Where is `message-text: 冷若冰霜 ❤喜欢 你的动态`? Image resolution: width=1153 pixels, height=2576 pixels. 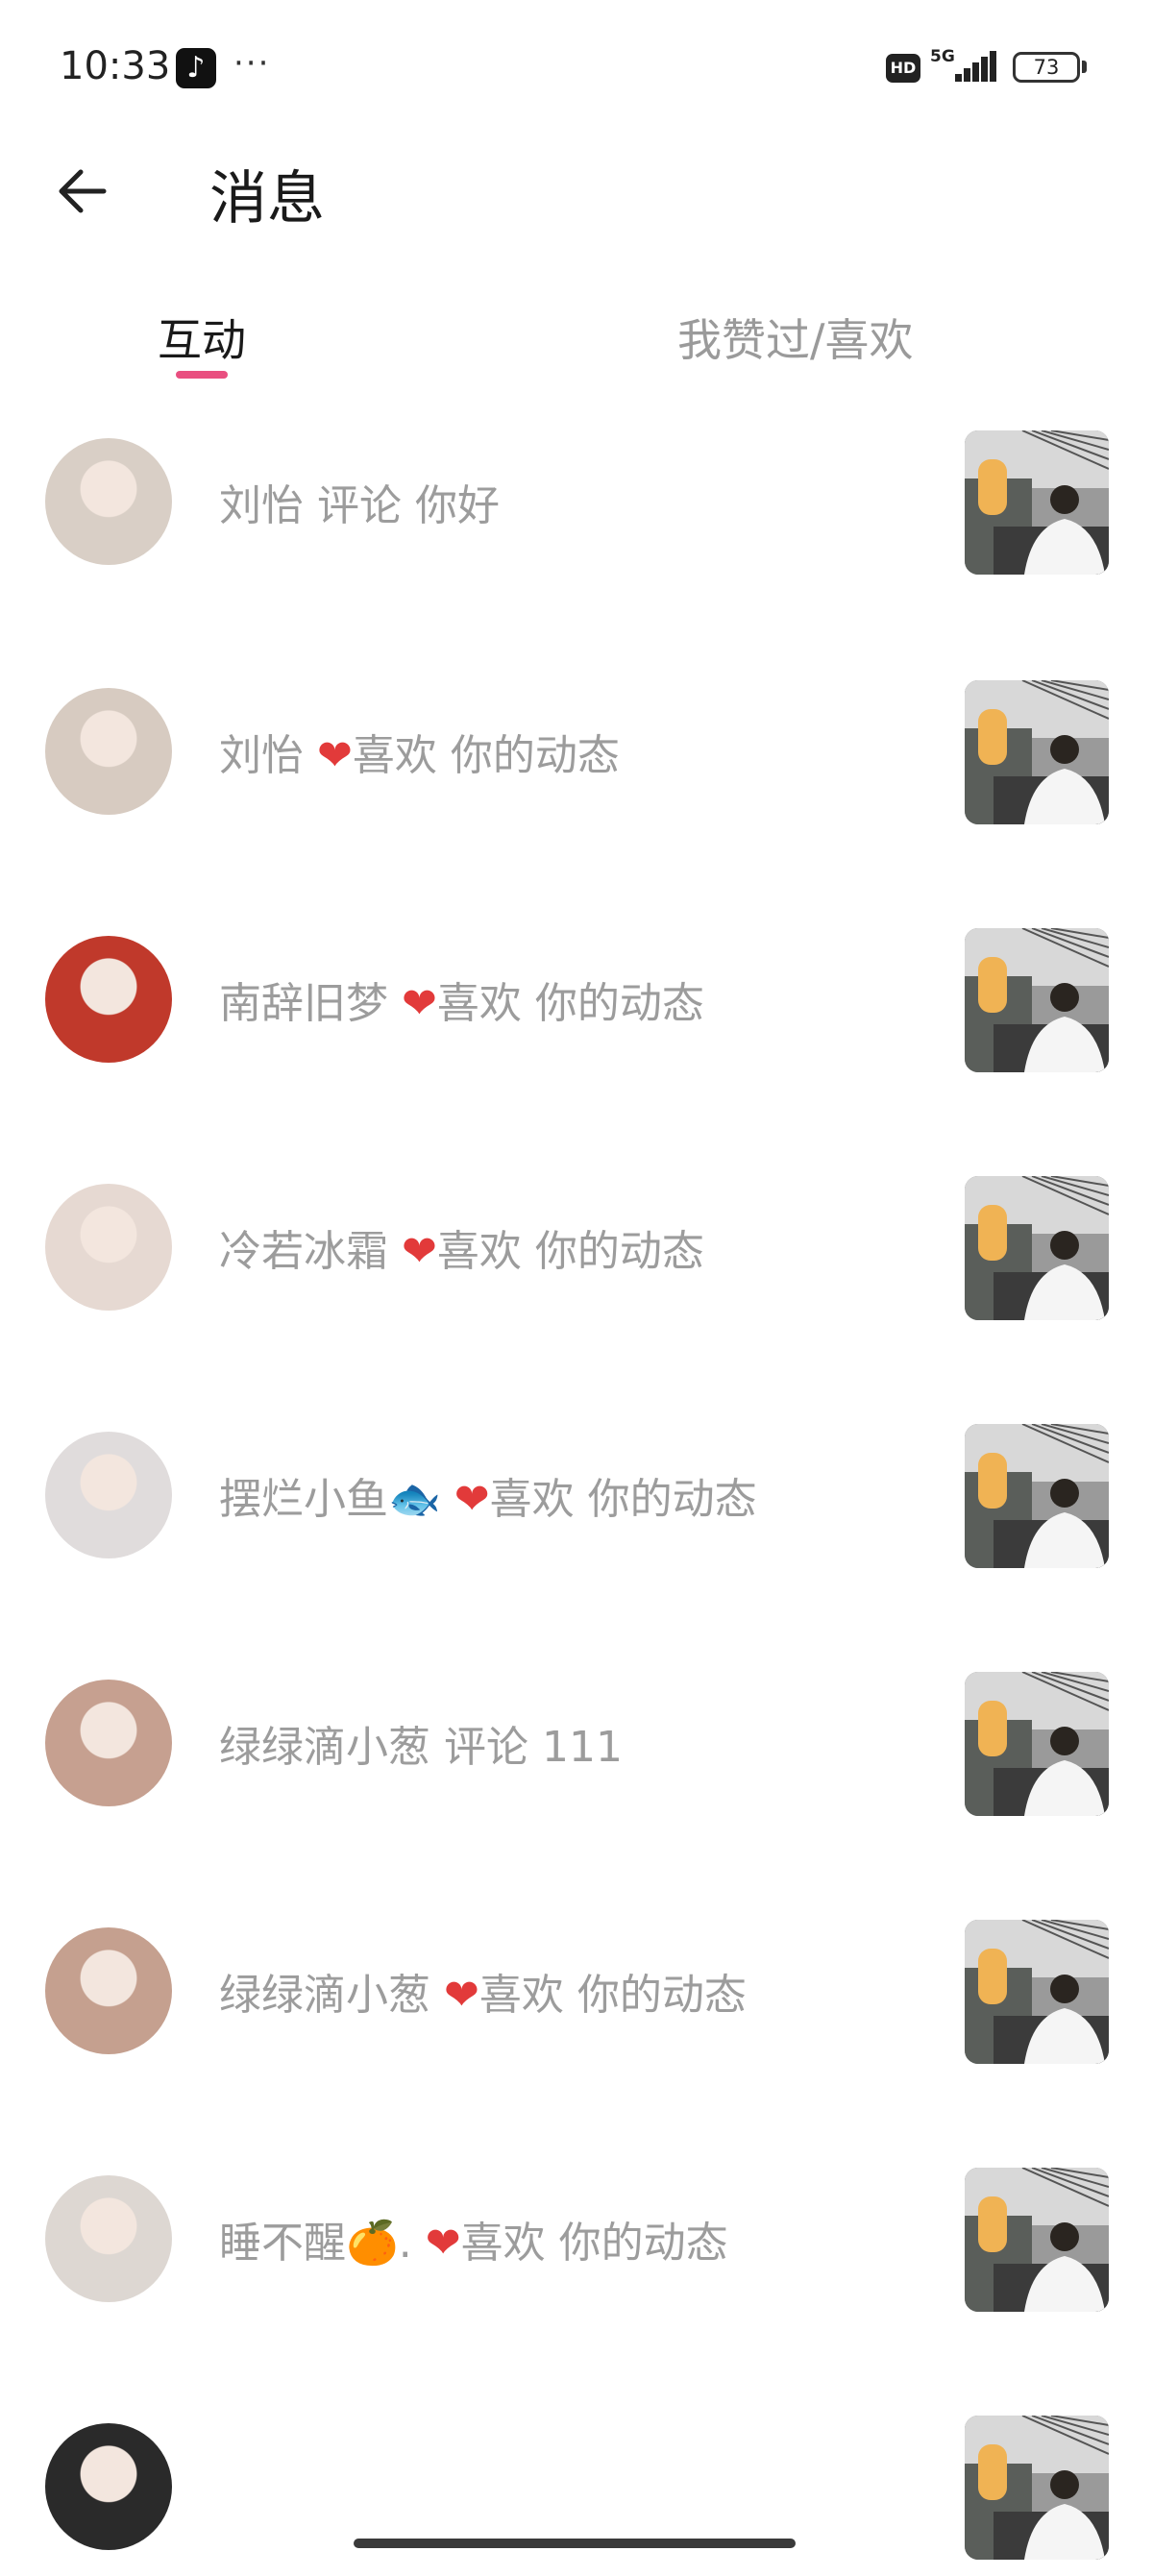
message-text: 冷若冰霜 ❤喜欢 你的动态 is located at coordinates (462, 1247).